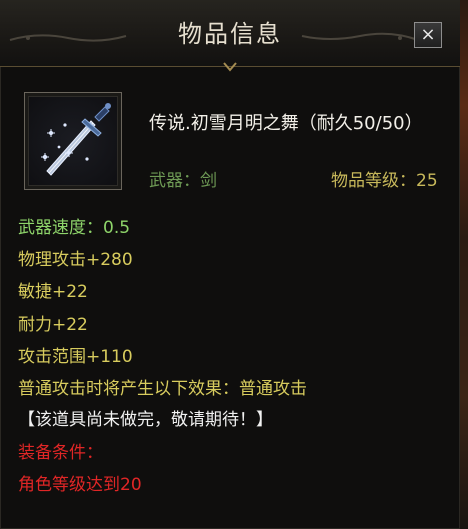 This screenshot has width=468, height=529. What do you see at coordinates (360, 36) in the screenshot?
I see `header-ornament-right-icon` at bounding box center [360, 36].